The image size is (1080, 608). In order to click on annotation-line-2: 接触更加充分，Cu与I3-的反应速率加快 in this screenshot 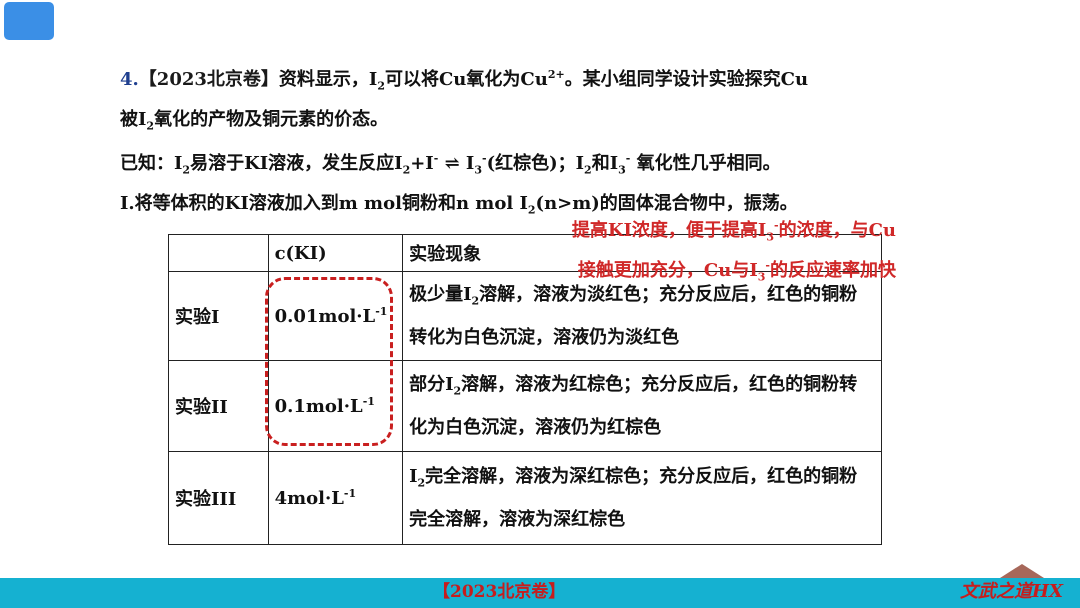, I will do `click(691, 272)`.